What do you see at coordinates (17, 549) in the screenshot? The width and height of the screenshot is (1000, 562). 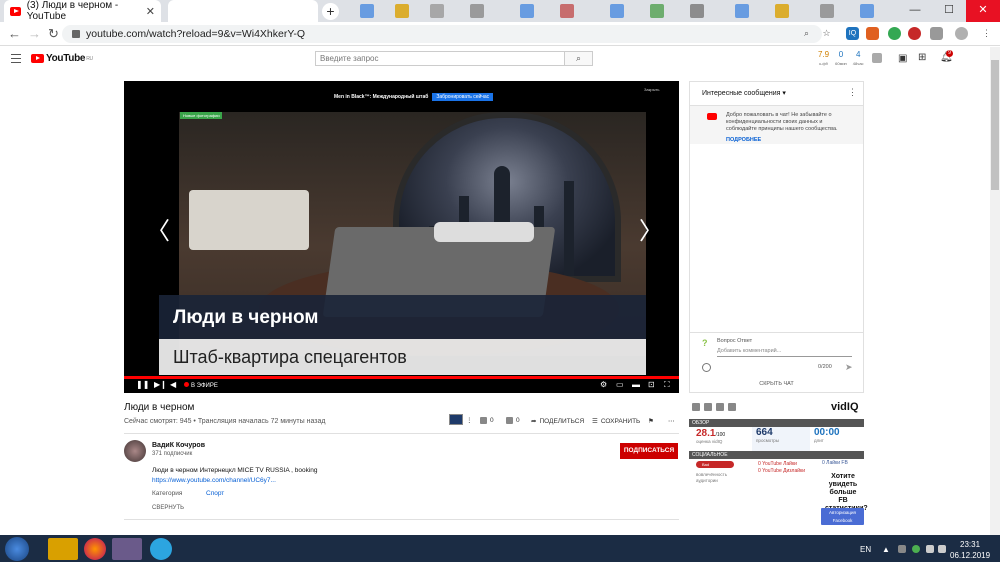 I see `start-button` at bounding box center [17, 549].